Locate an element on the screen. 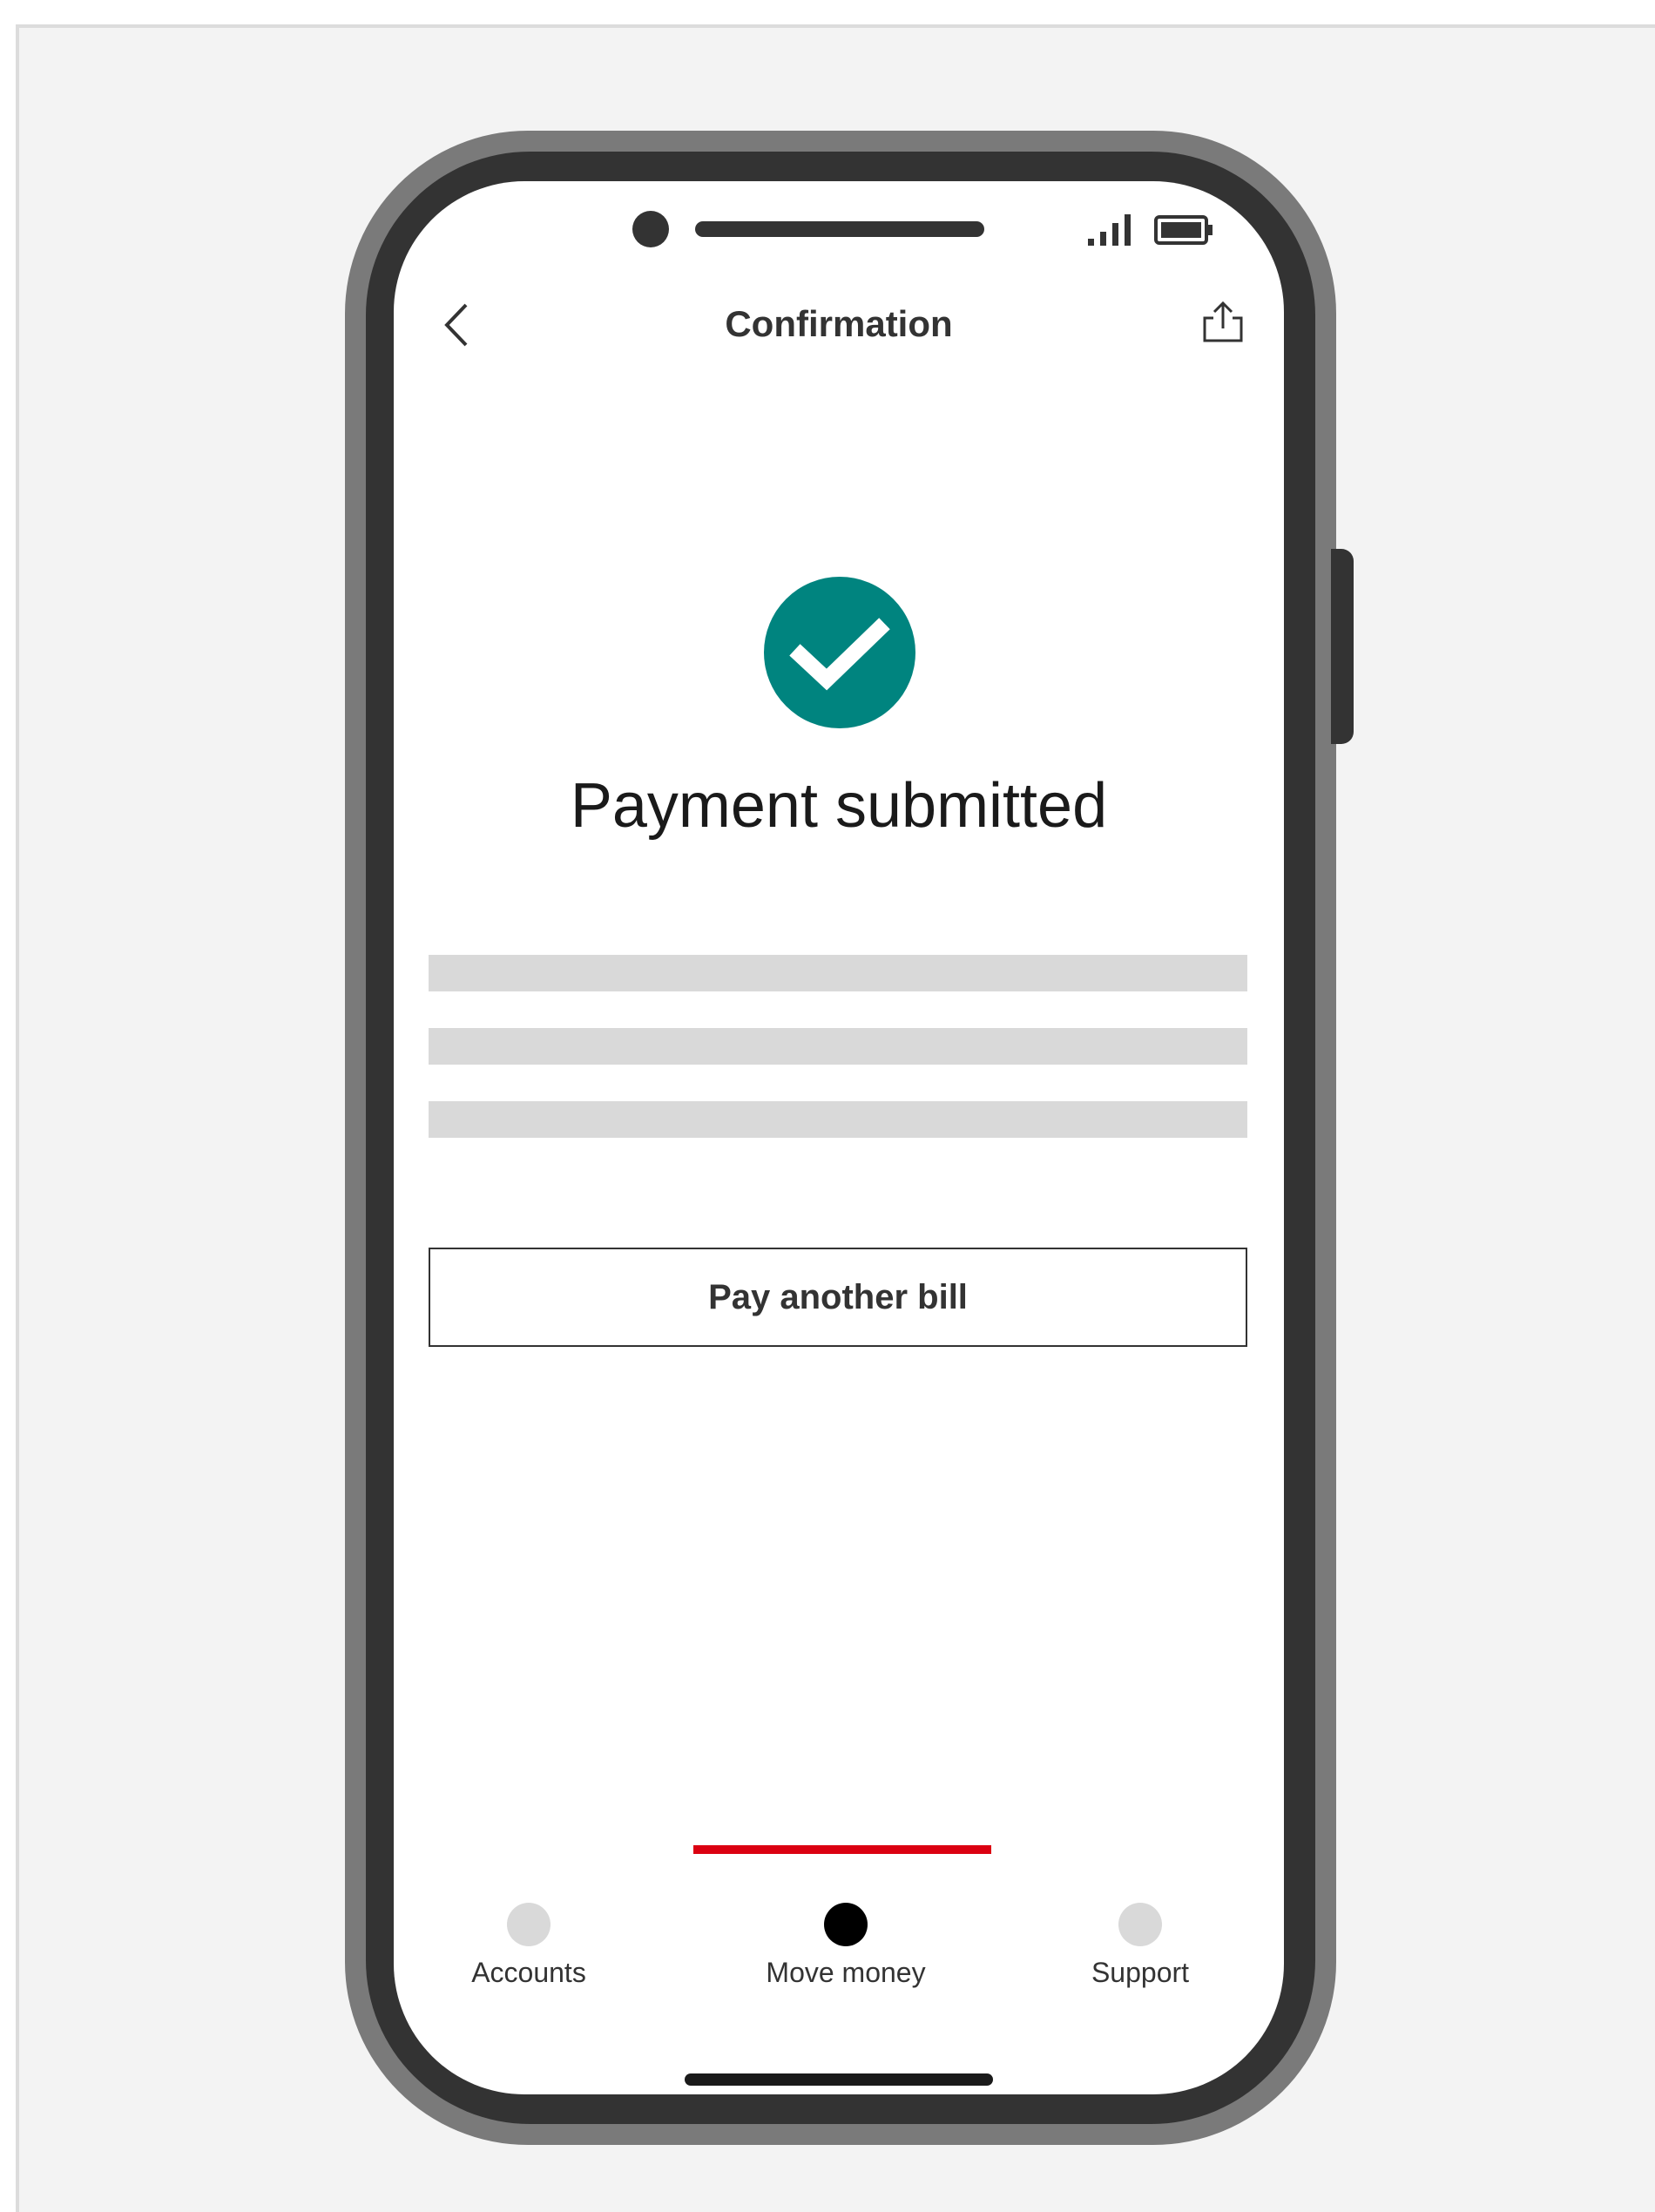 This screenshot has height=2212, width=1655. pay-another-bill-button: Pay another bill is located at coordinates (838, 1297).